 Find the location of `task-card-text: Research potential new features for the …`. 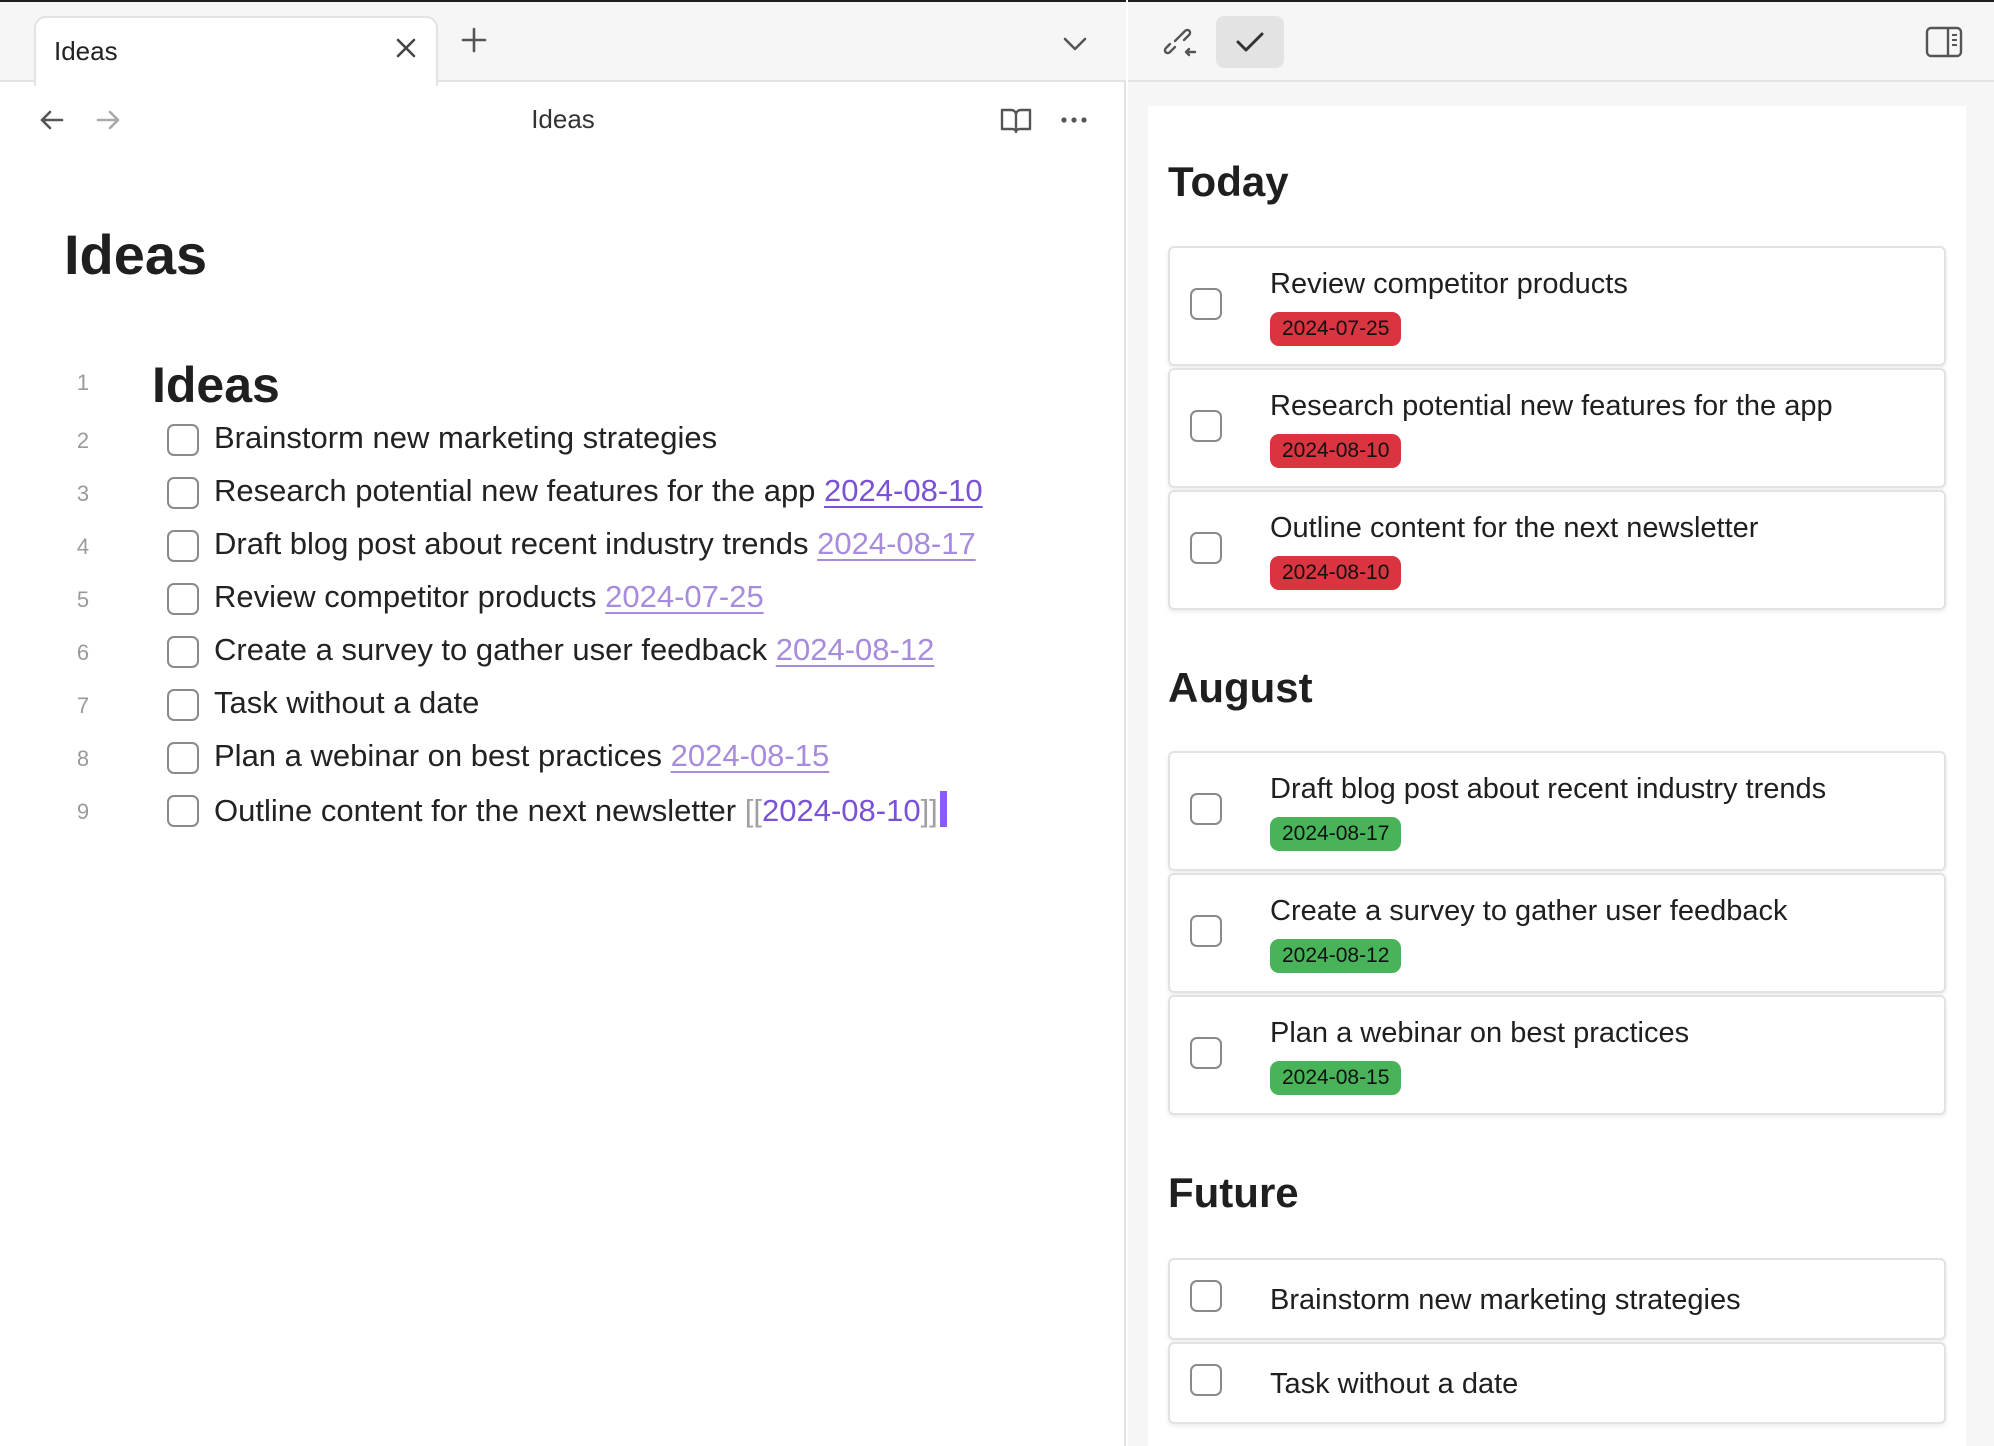

task-card-text: Research potential new features for the … is located at coordinates (1551, 406).